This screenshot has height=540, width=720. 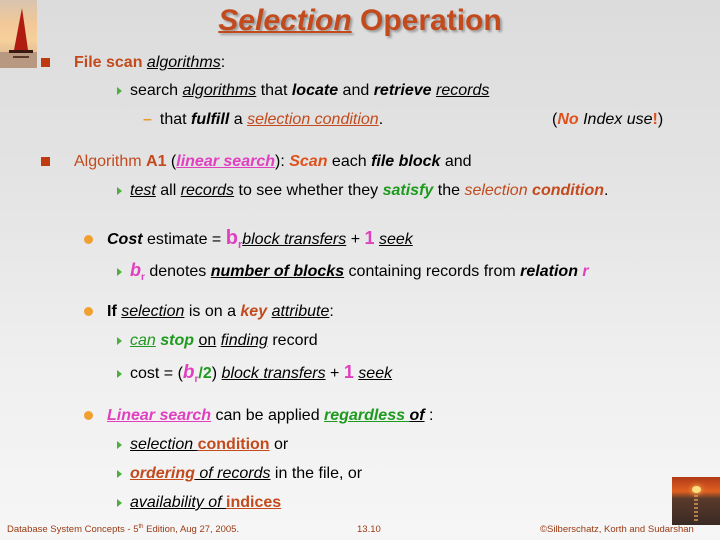 What do you see at coordinates (426, 20) in the screenshot?
I see `title-operation: Operation` at bounding box center [426, 20].